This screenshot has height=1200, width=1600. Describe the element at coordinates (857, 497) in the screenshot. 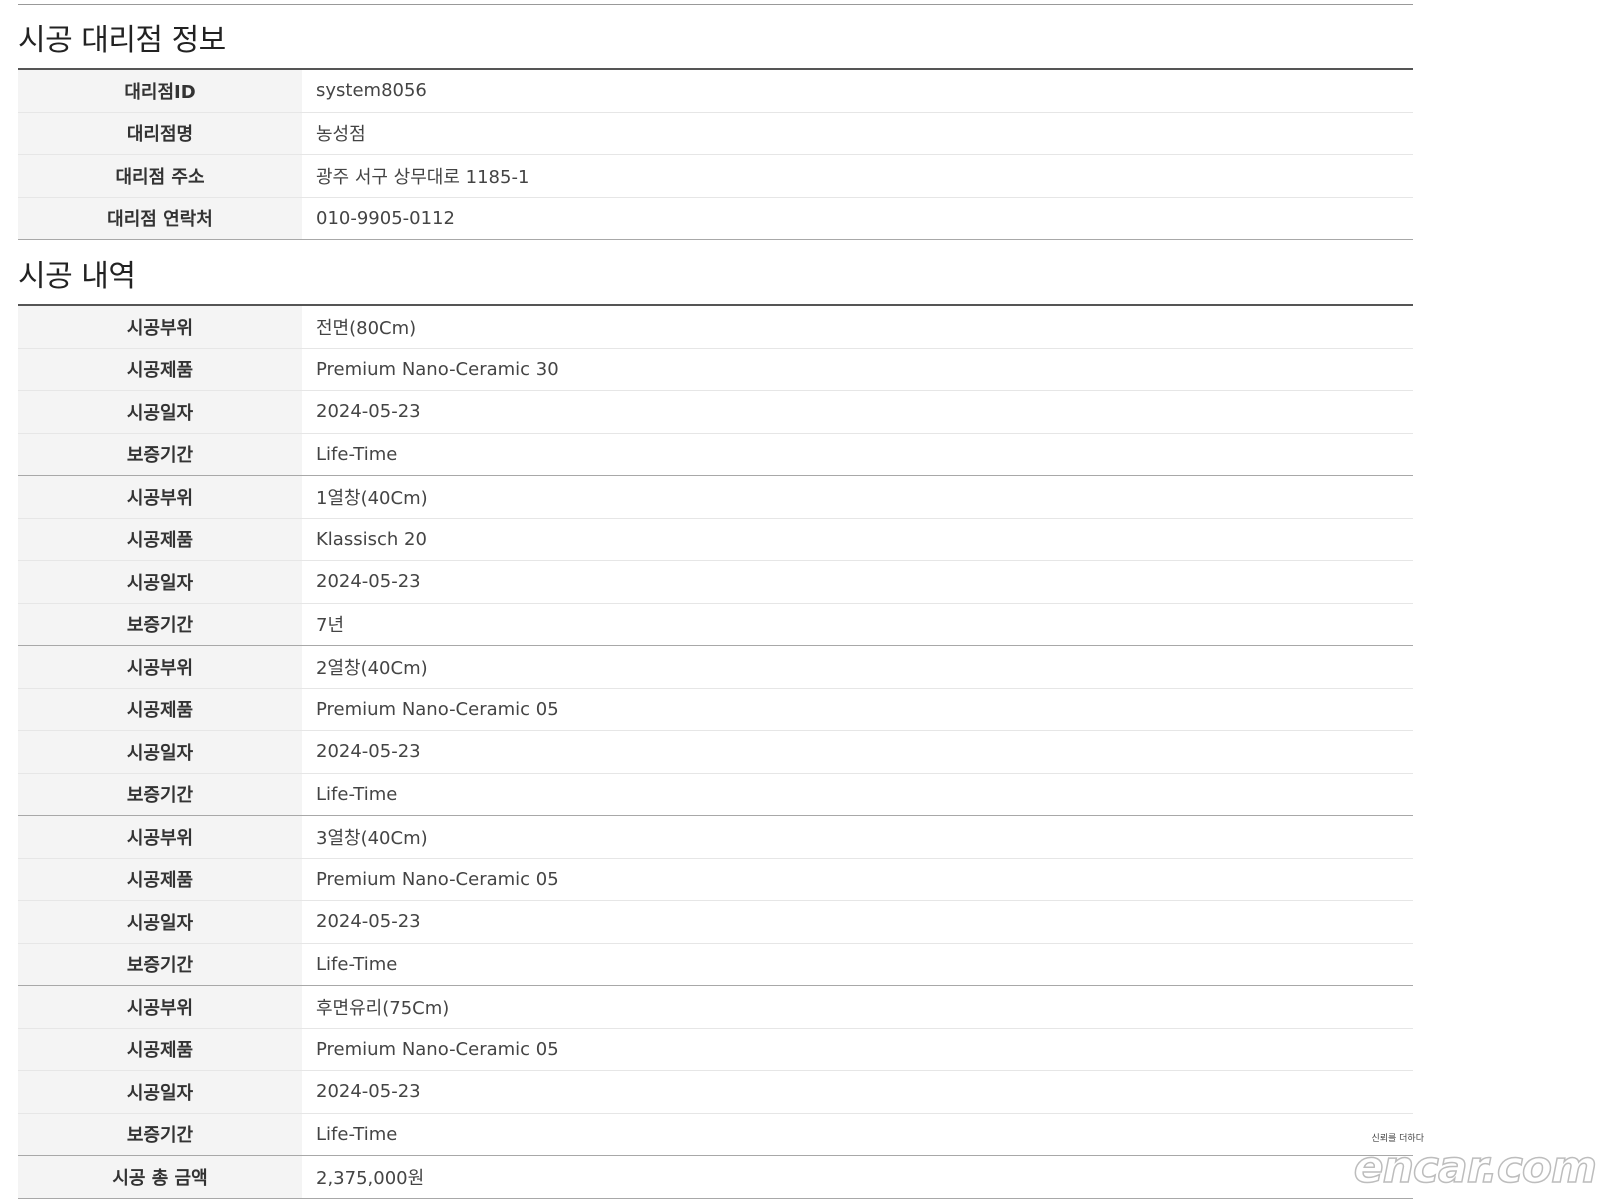

I see `part-value: 1열창(40Cm)` at that location.